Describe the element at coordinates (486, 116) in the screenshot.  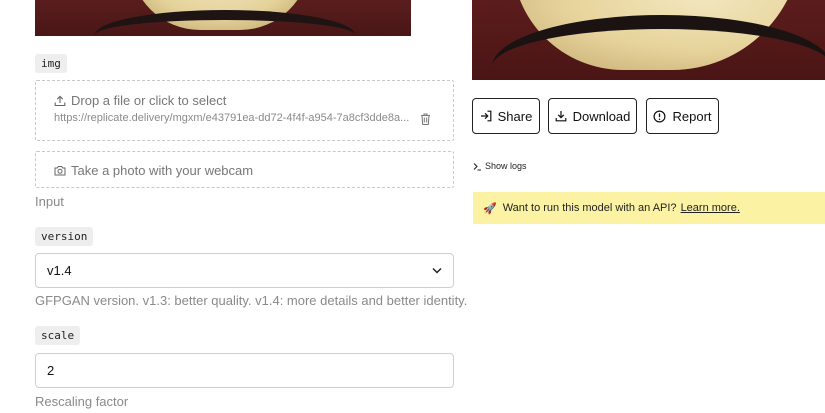
I see `share-icon` at that location.